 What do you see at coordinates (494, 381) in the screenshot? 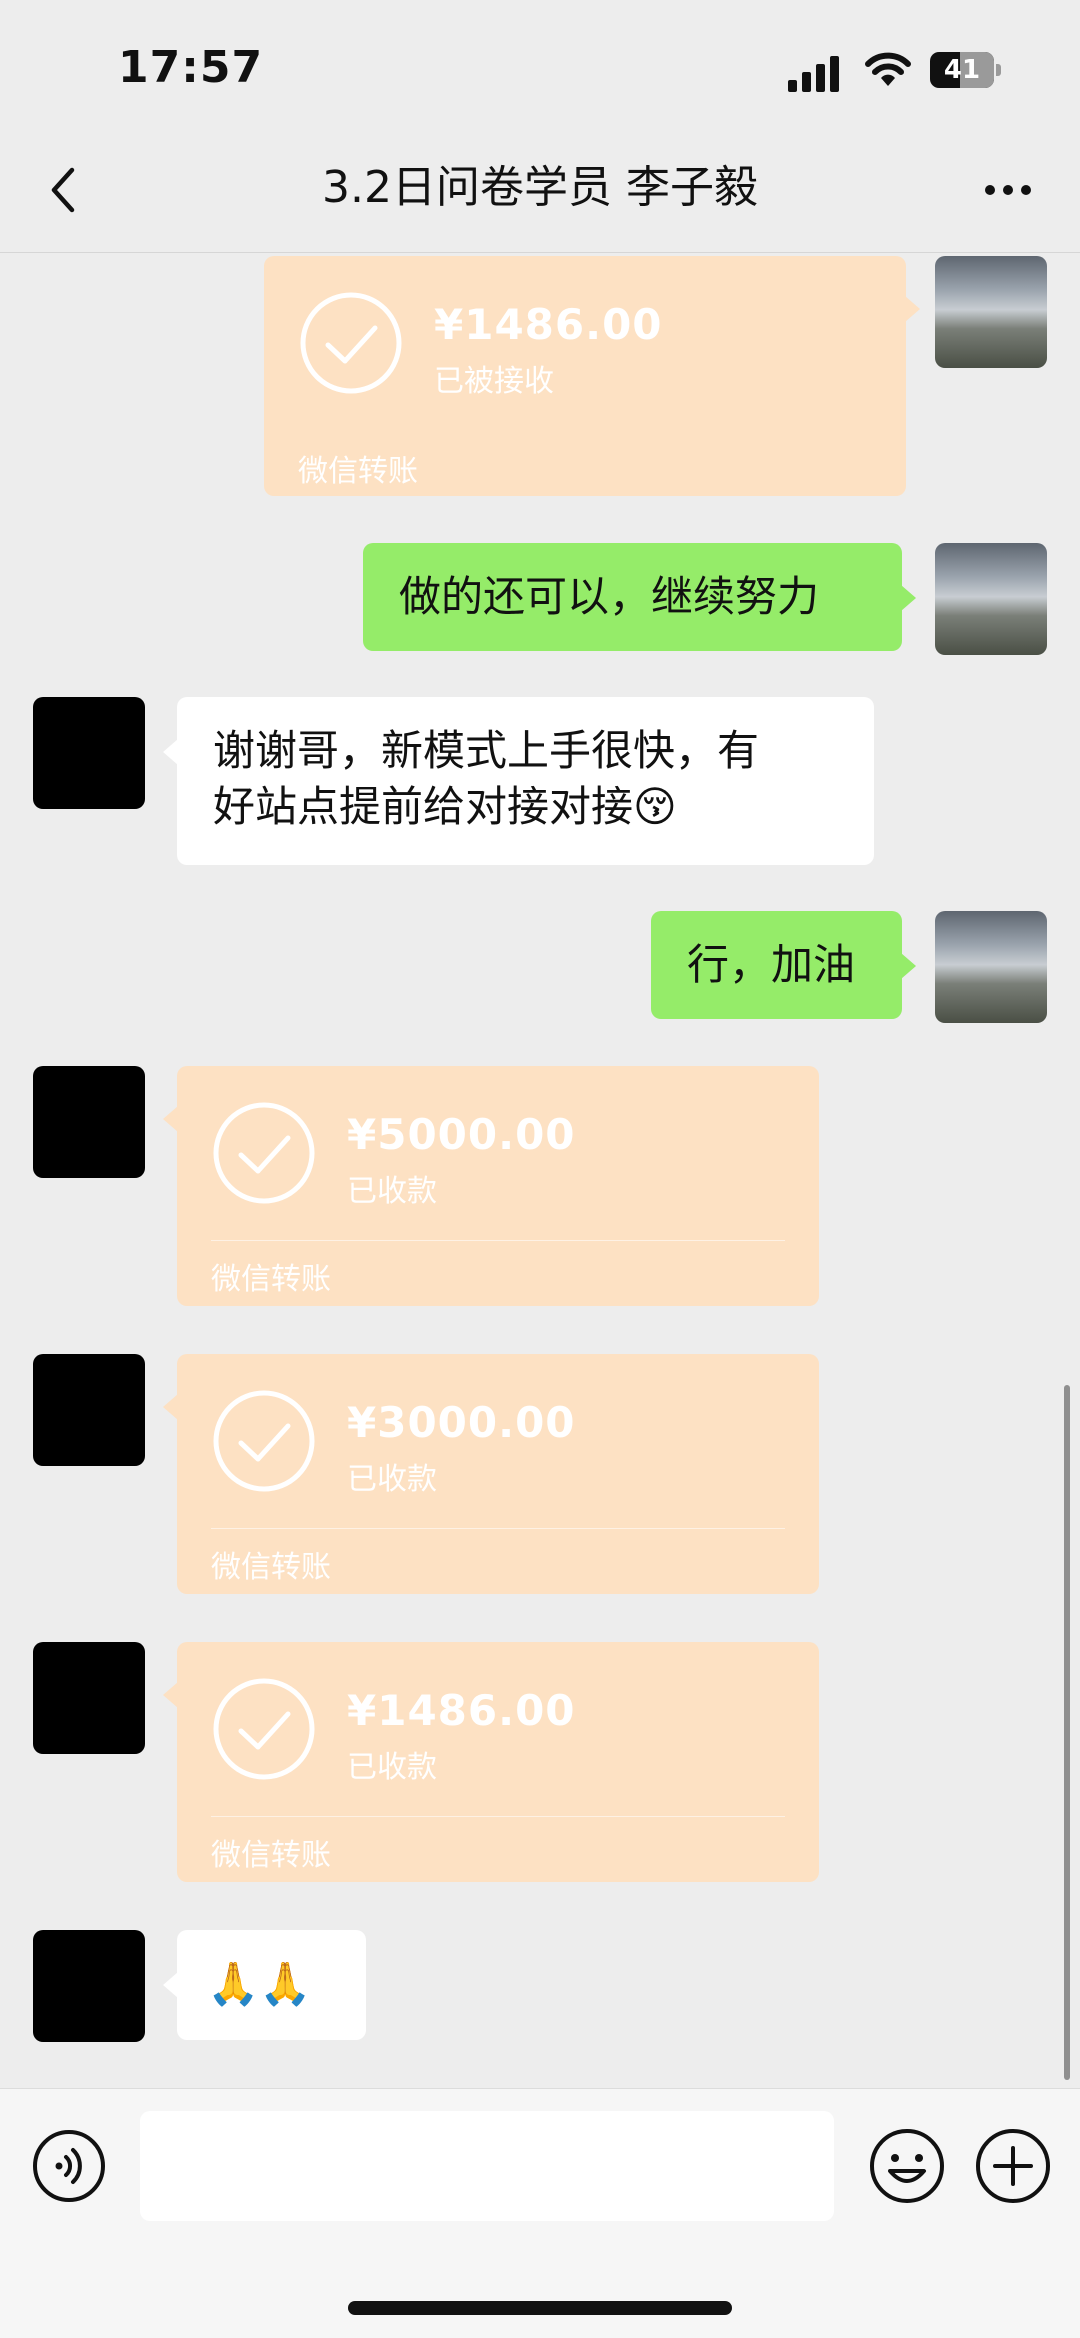
I see `transfer-status: 已被接收` at bounding box center [494, 381].